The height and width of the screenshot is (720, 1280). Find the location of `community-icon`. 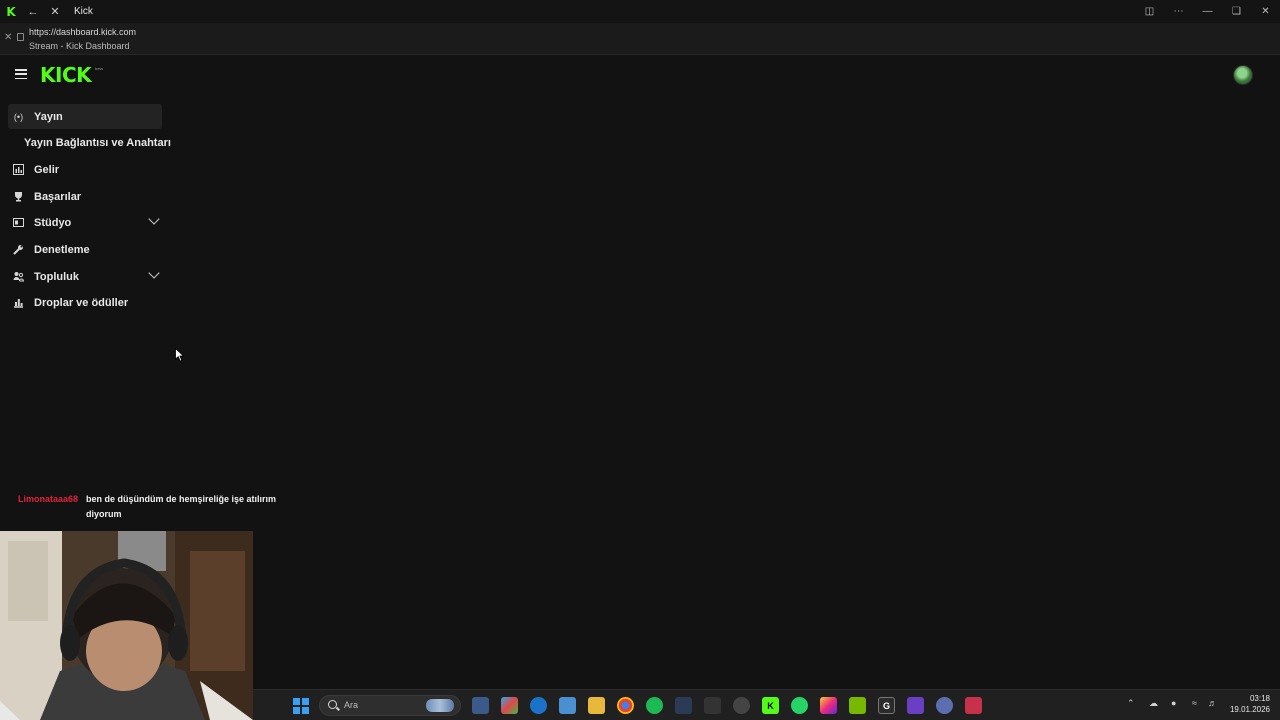

community-icon is located at coordinates (18, 276).